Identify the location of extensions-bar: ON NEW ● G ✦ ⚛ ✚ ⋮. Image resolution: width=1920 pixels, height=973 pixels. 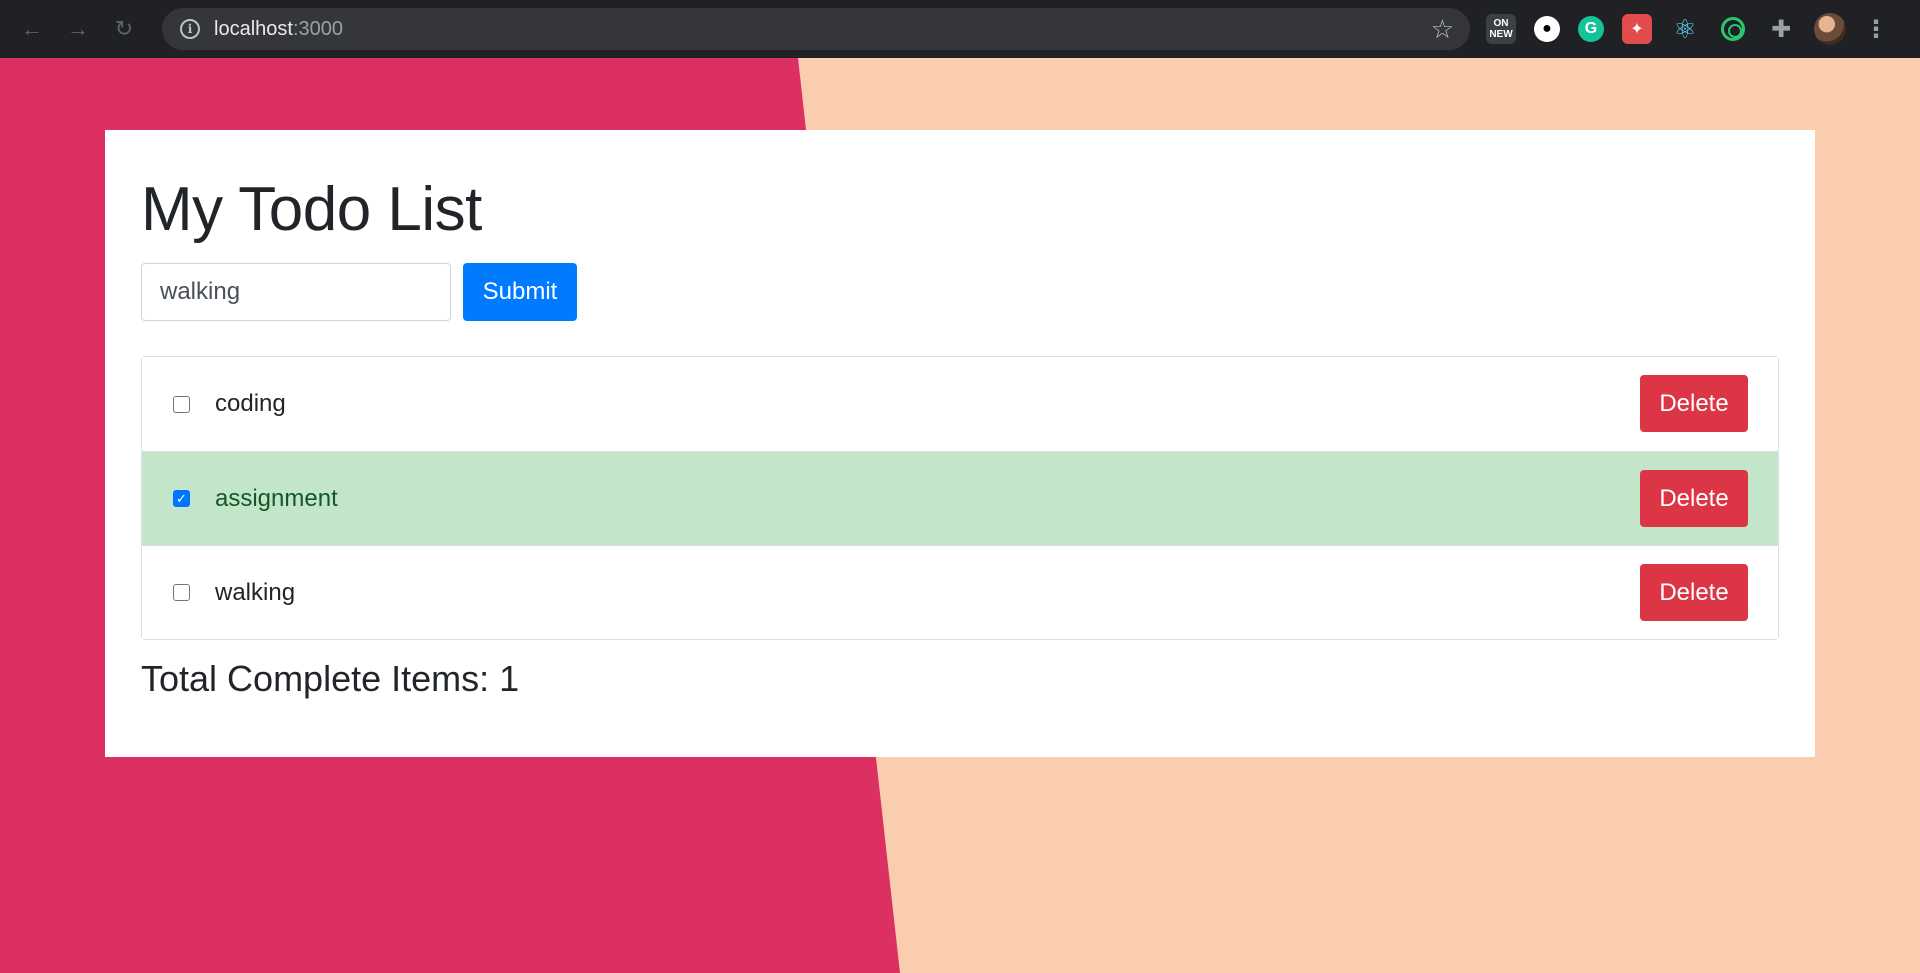
(1687, 29).